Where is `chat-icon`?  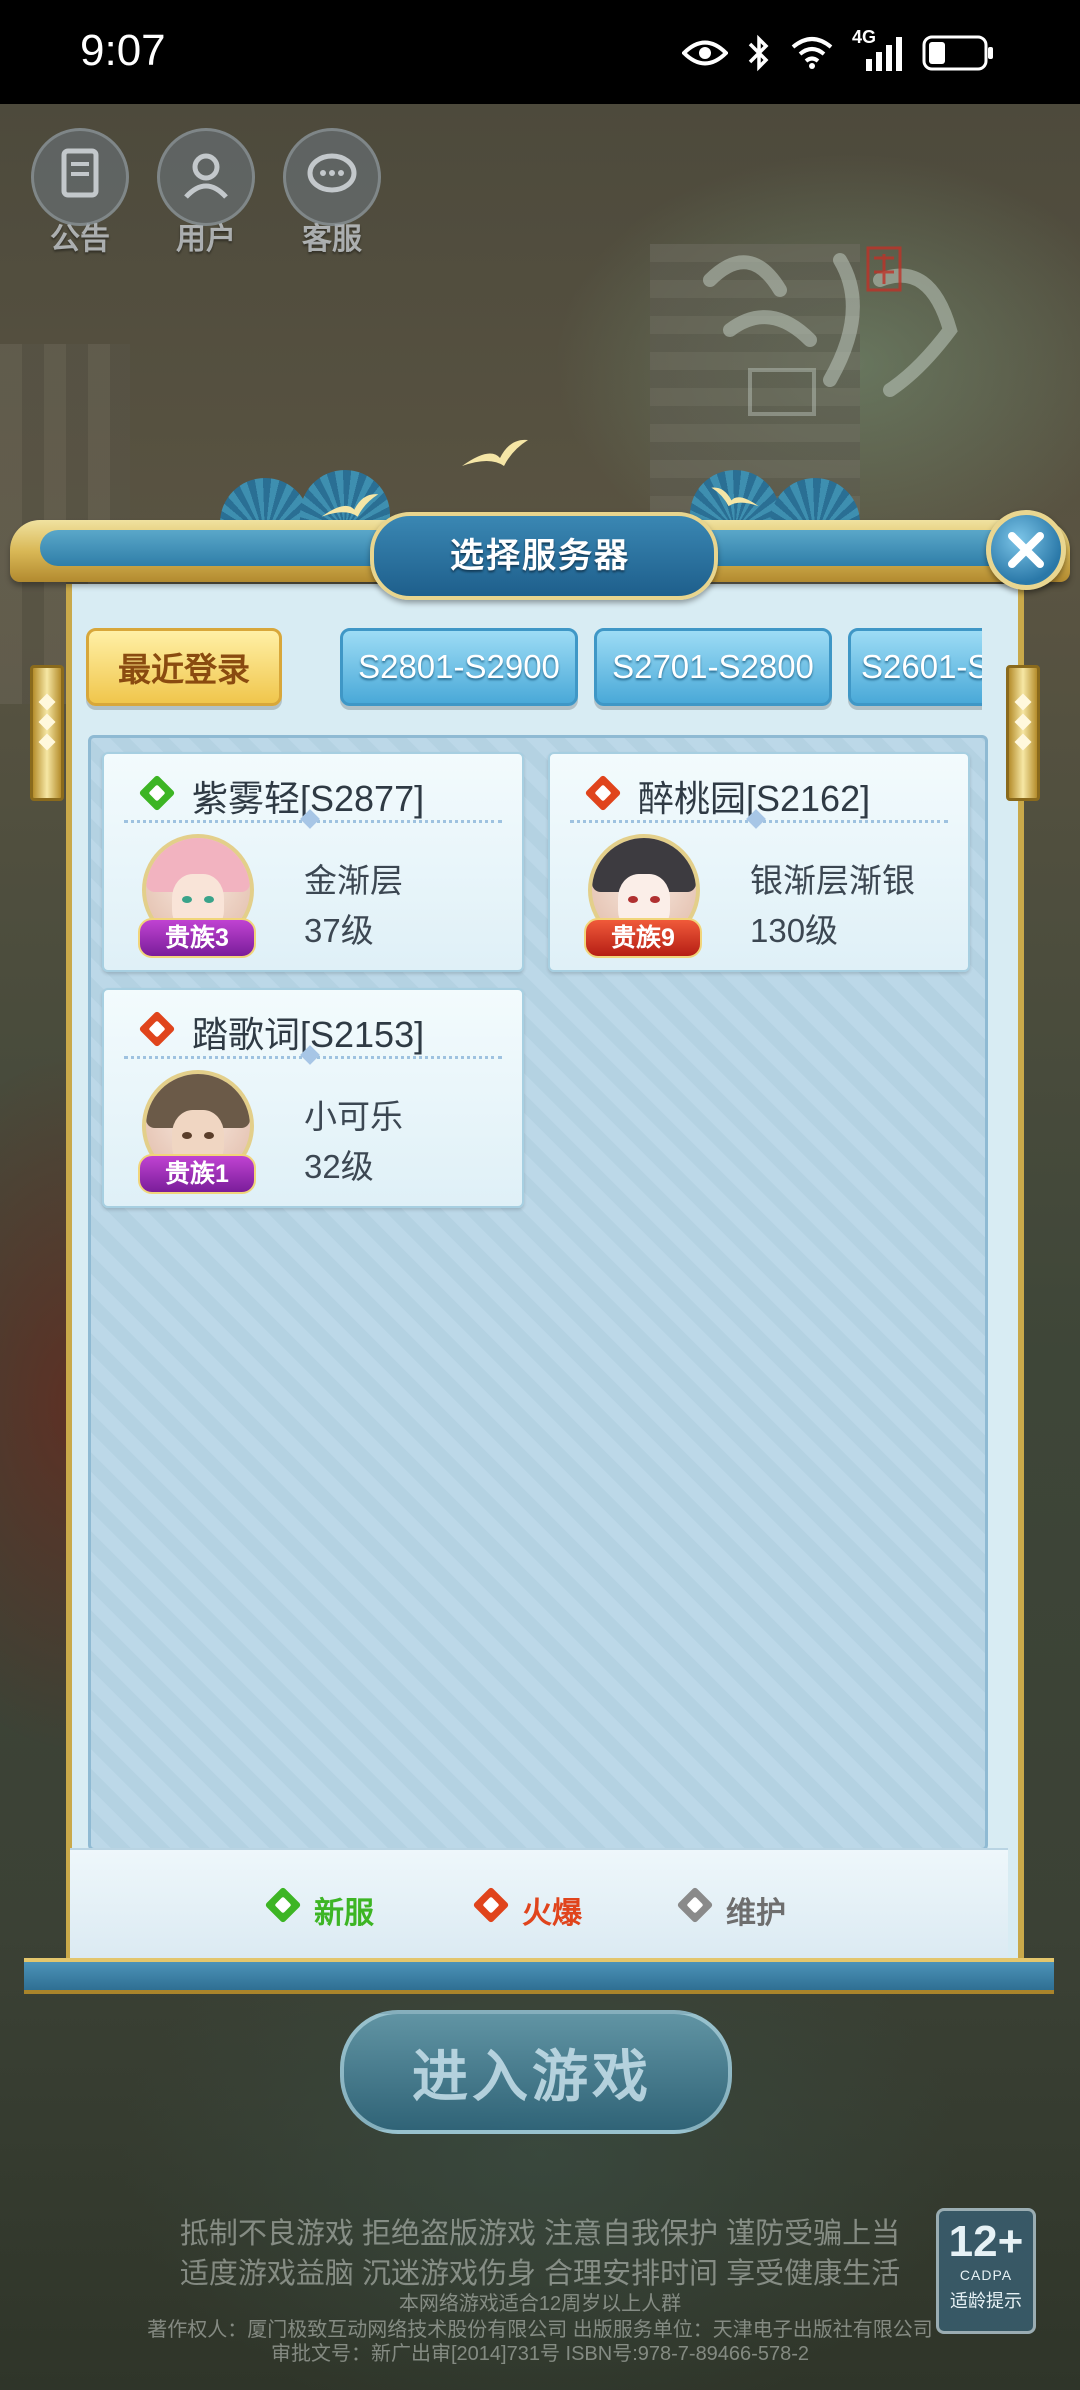 chat-icon is located at coordinates (332, 177).